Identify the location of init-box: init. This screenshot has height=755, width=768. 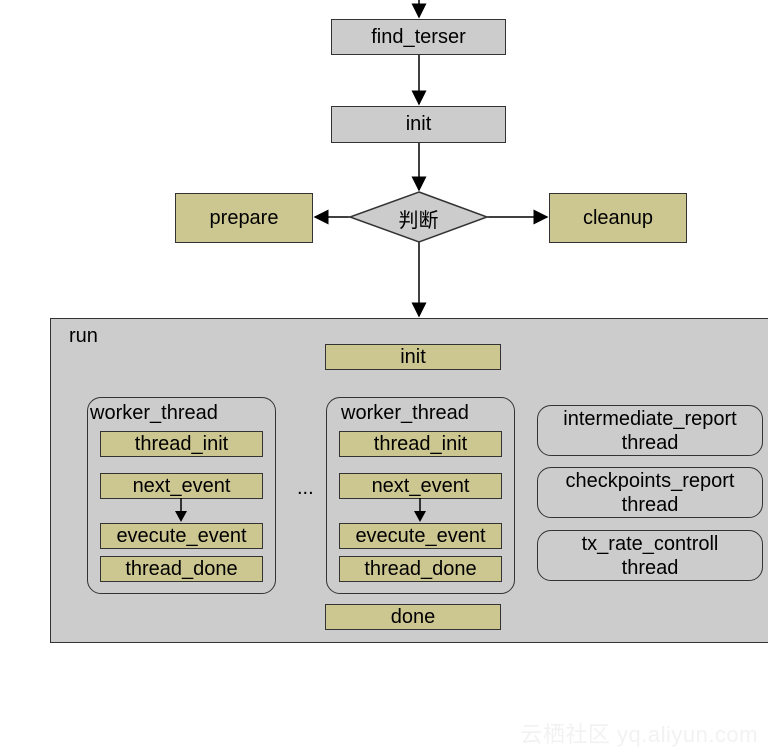
(418, 124).